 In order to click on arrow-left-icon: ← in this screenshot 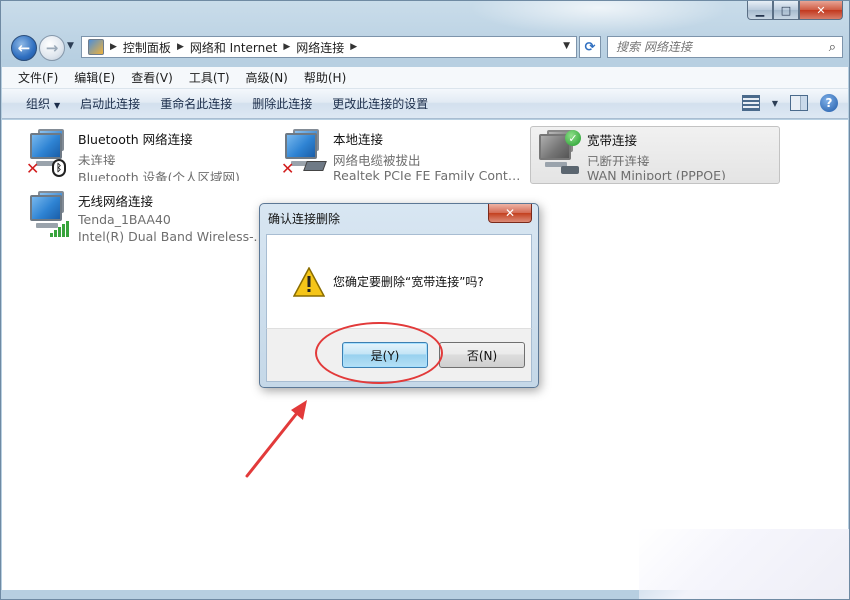, I will do `click(24, 48)`.